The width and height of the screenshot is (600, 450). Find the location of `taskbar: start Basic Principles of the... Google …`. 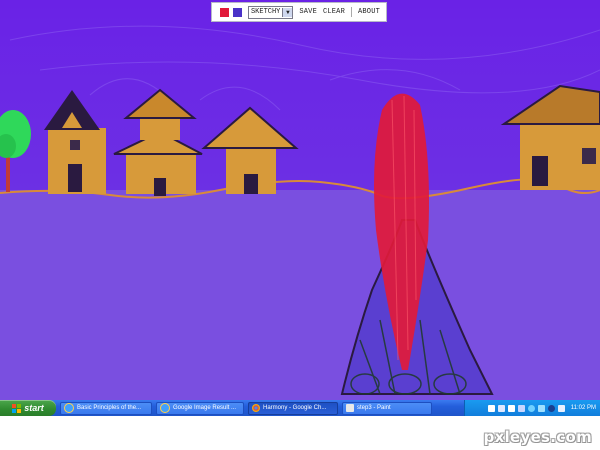

taskbar: start Basic Principles of the... Google … is located at coordinates (300, 408).